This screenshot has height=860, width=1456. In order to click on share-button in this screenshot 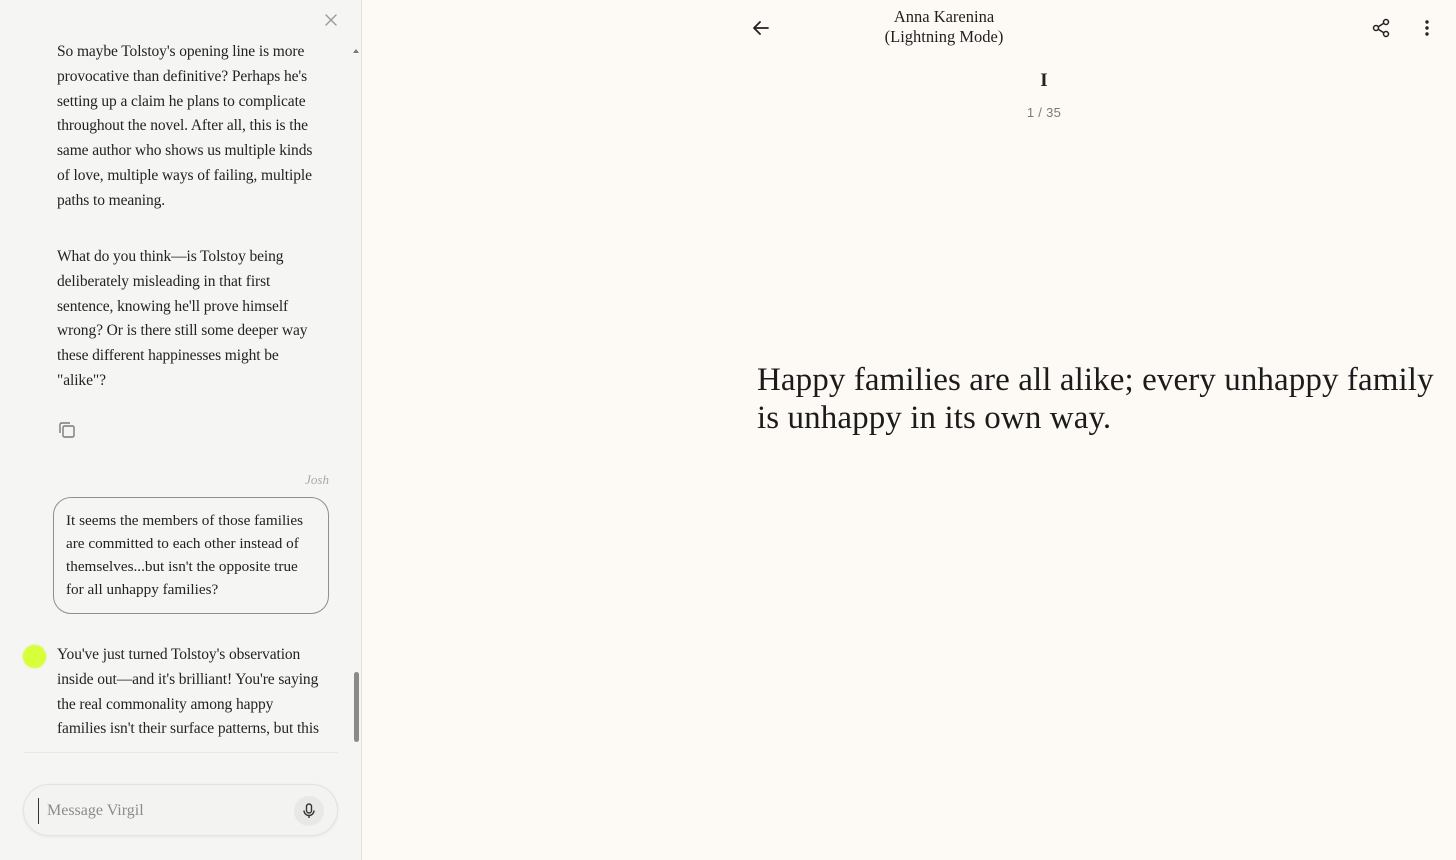, I will do `click(1381, 28)`.